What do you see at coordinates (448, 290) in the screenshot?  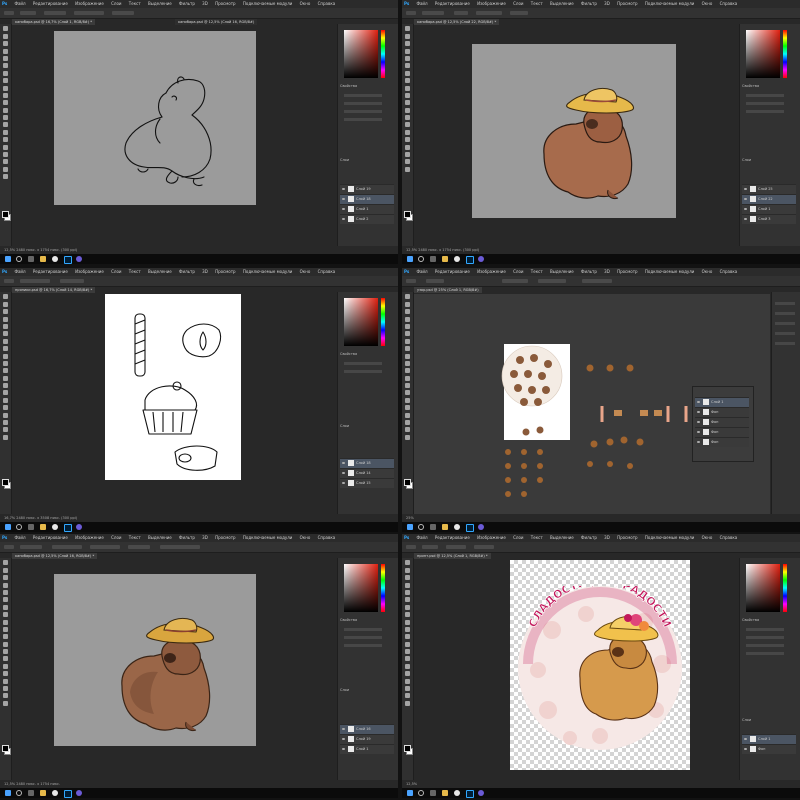 I see `document-tab: узор.psd @ 25% (Слой 1, RGB/8#)` at bounding box center [448, 290].